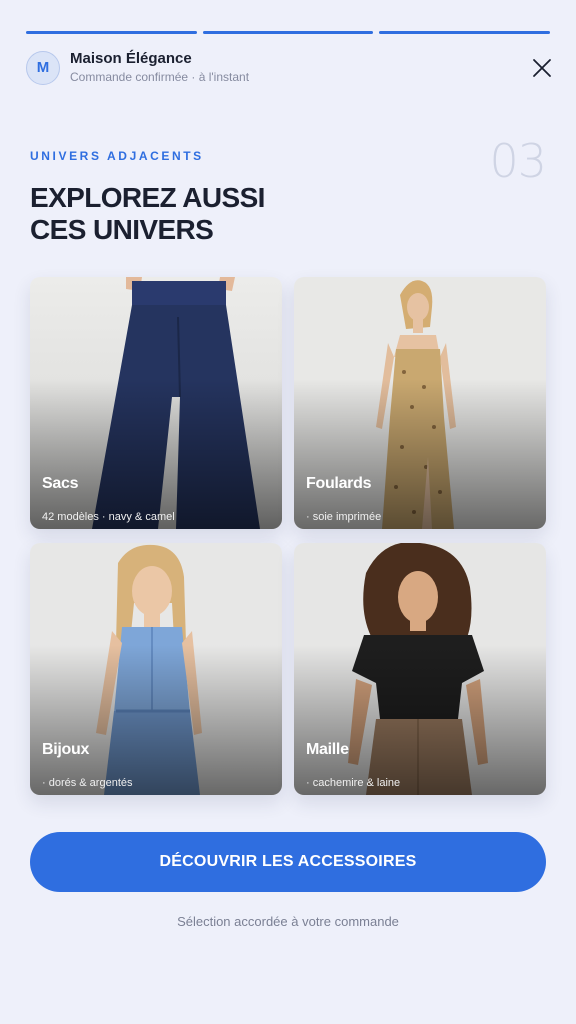 The width and height of the screenshot is (576, 1024). I want to click on category-label: Maille, so click(327, 749).